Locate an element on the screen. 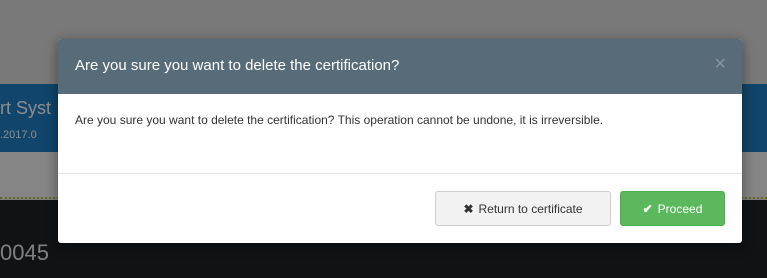 This screenshot has height=278, width=767. return-button-label: Return to certificate is located at coordinates (530, 208).